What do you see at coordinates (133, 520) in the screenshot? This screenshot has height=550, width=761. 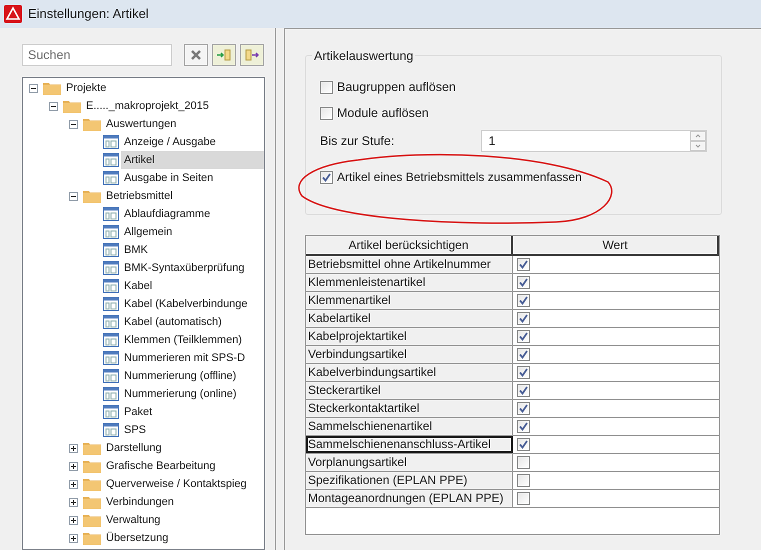 I see `tree-item: Verwaltung` at bounding box center [133, 520].